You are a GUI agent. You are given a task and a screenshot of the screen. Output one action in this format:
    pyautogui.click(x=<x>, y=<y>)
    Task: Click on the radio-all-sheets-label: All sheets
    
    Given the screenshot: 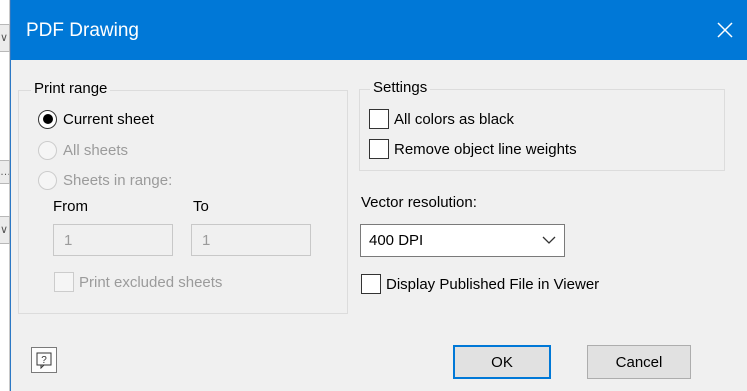 What is the action you would take?
    pyautogui.click(x=96, y=150)
    